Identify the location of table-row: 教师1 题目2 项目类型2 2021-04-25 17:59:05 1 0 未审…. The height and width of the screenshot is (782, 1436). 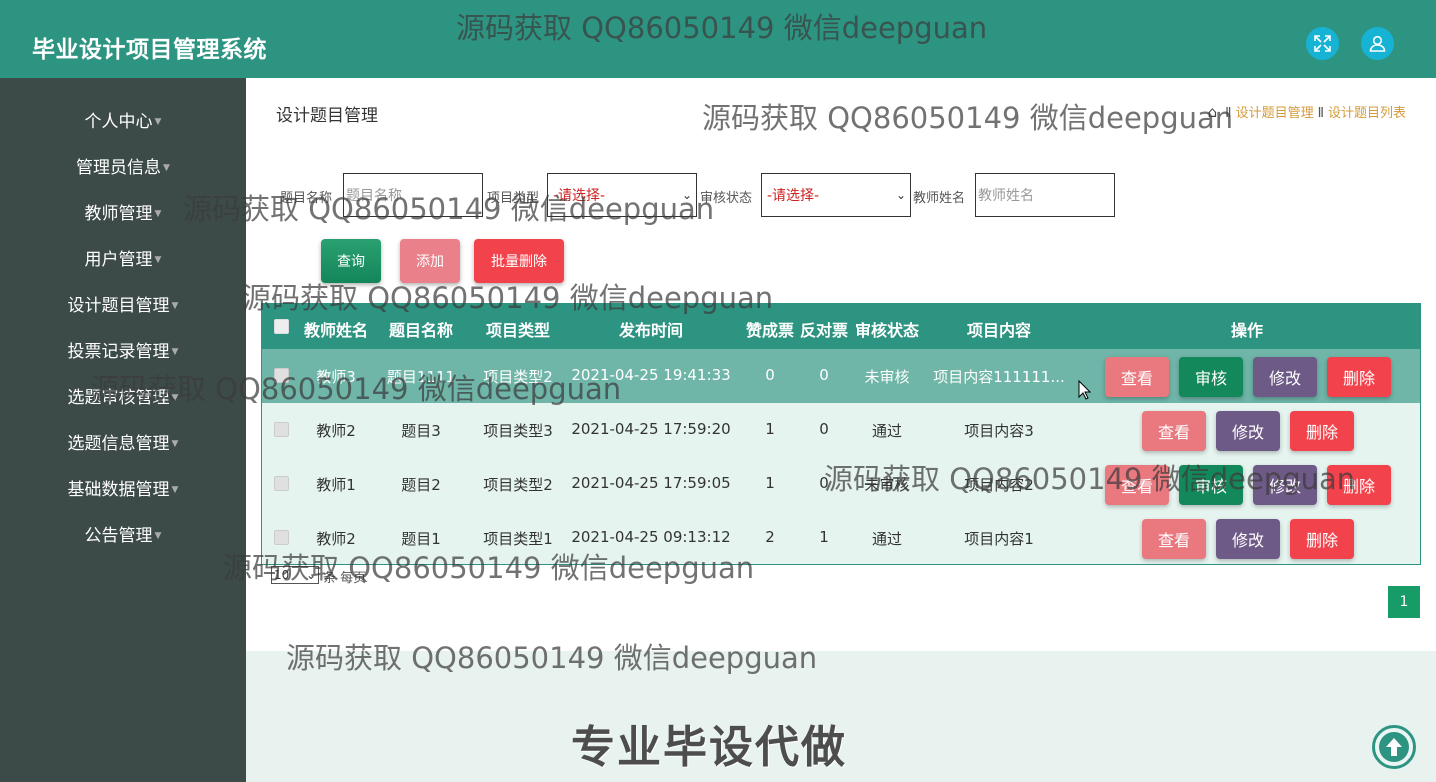
(841, 484).